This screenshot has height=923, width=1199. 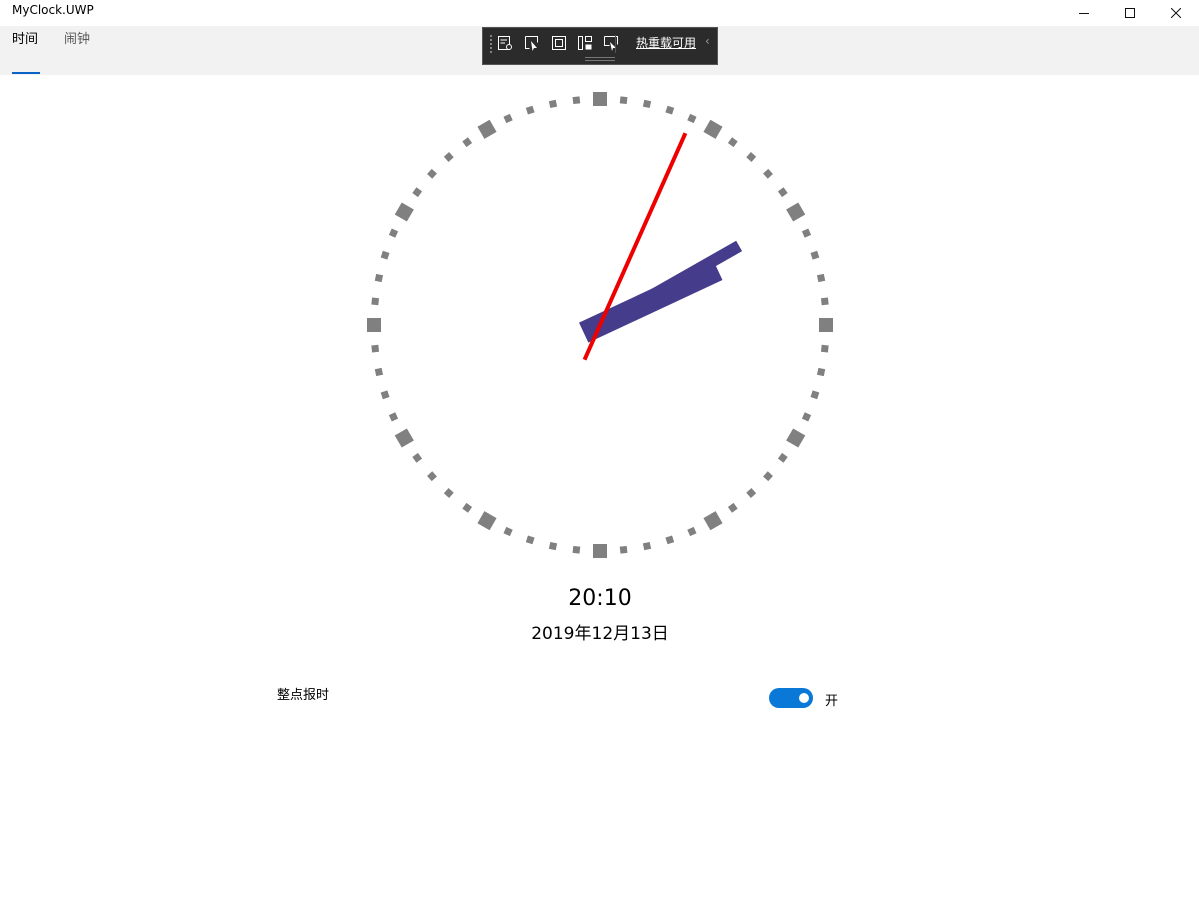 I want to click on hourly-chime-toggle, so click(x=791, y=698).